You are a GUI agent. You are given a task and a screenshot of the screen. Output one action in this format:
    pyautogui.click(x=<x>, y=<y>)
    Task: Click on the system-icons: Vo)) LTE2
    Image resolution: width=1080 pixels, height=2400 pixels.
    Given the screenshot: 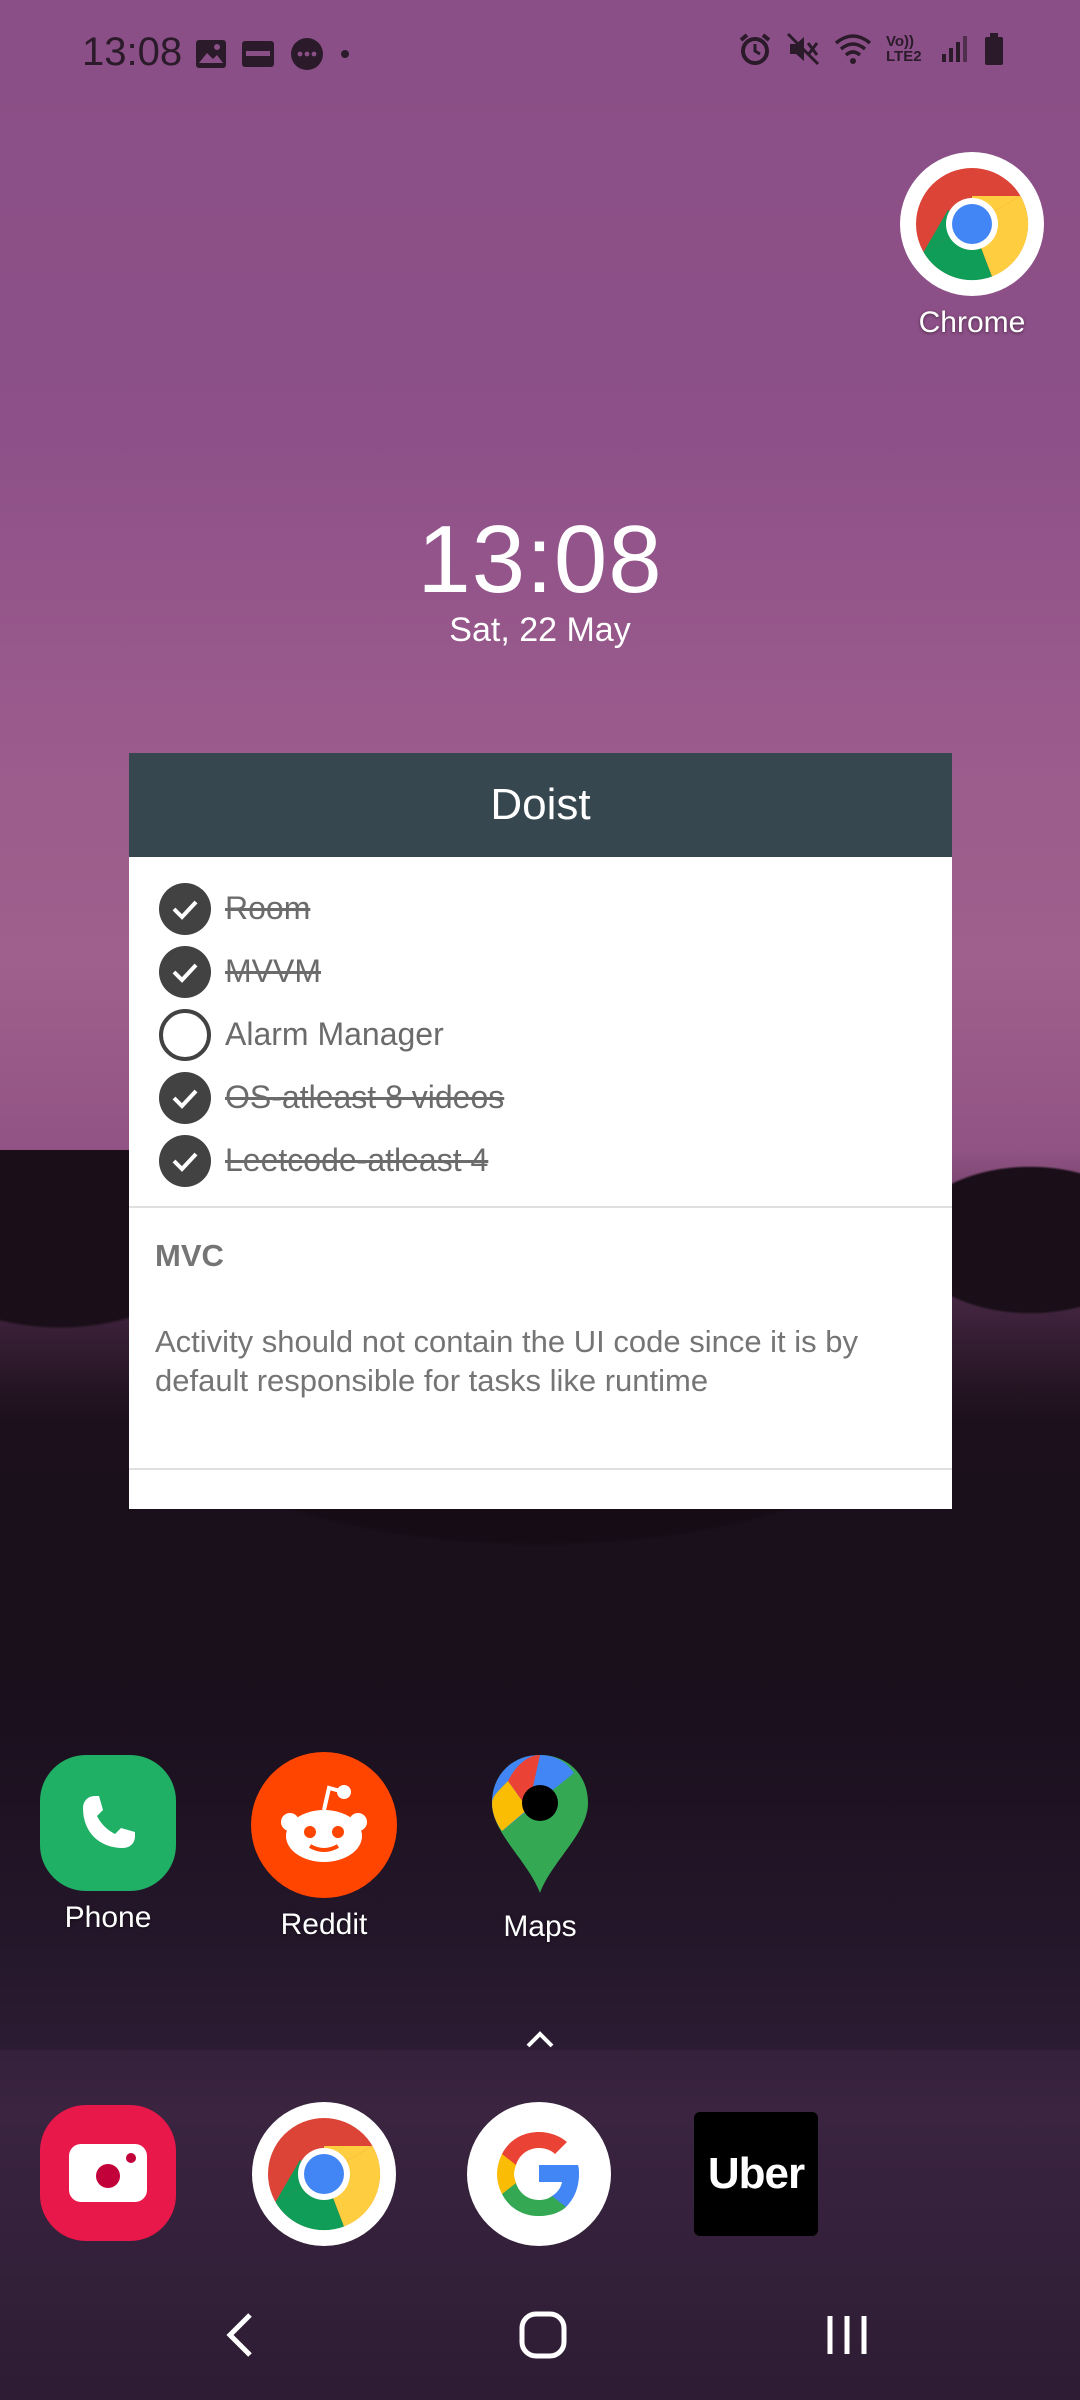 What is the action you would take?
    pyautogui.click(x=871, y=49)
    